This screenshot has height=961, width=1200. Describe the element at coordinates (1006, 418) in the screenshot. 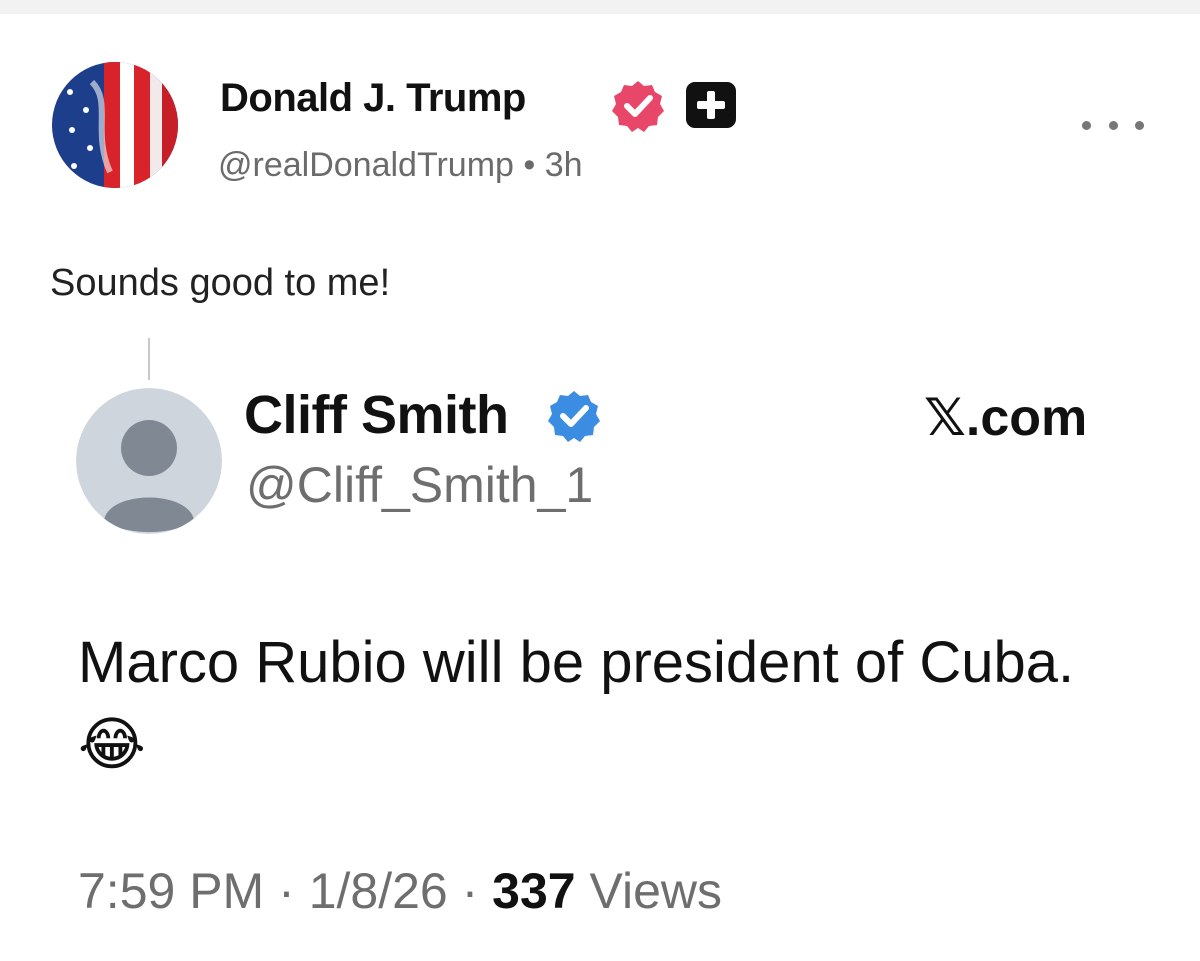

I see `source-label: 𝕏.com` at that location.